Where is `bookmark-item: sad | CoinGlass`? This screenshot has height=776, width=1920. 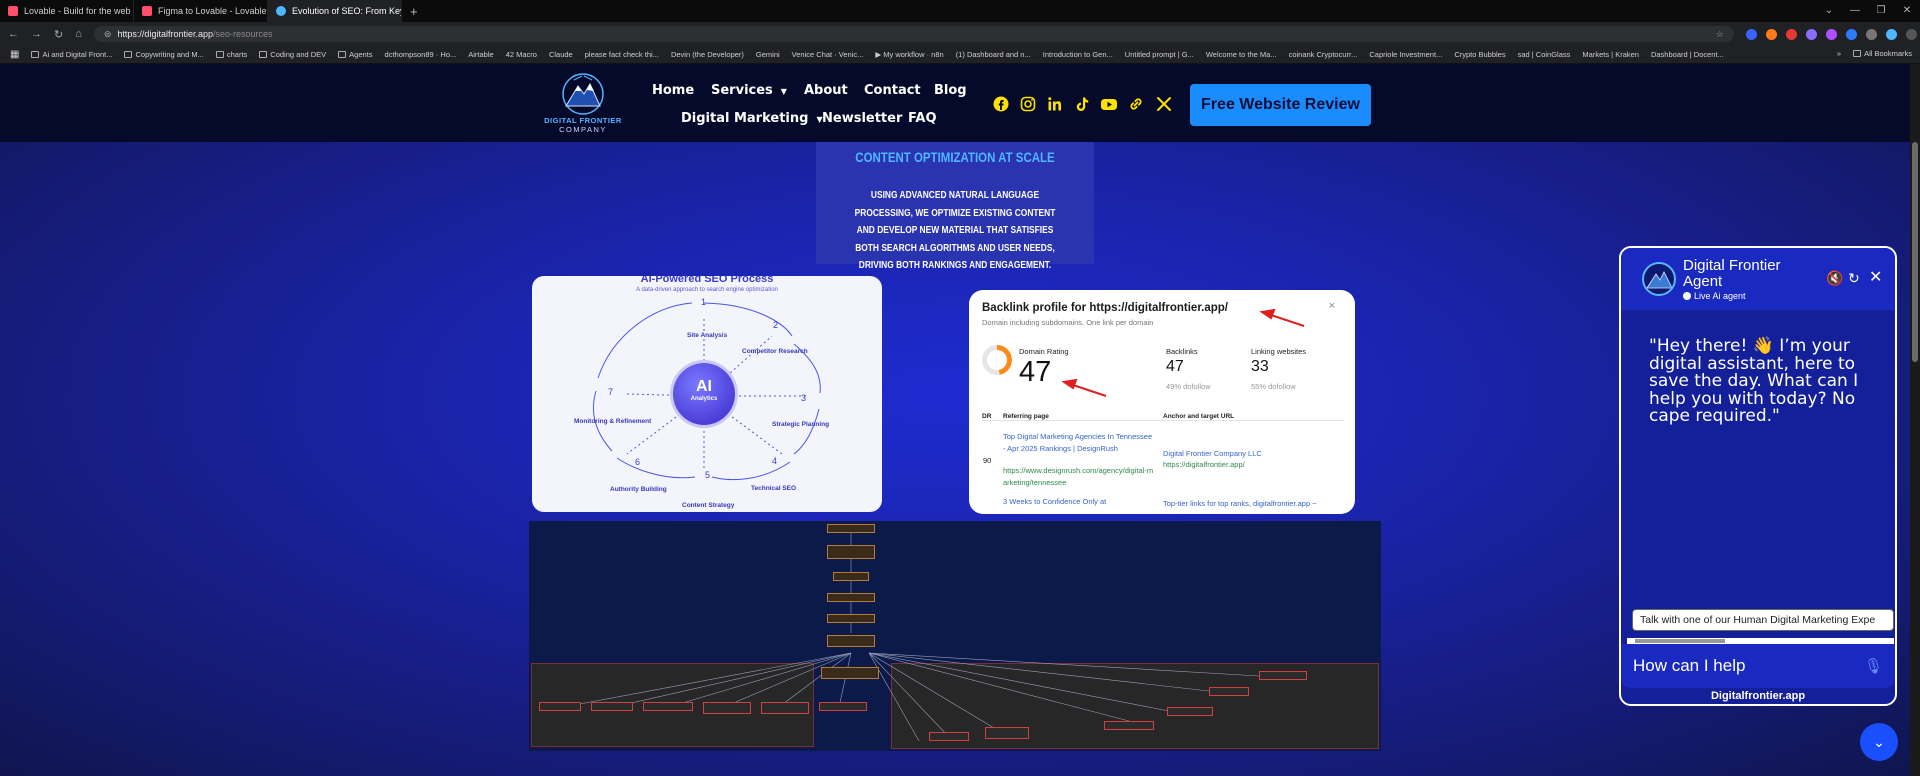 bookmark-item: sad | CoinGlass is located at coordinates (1544, 54).